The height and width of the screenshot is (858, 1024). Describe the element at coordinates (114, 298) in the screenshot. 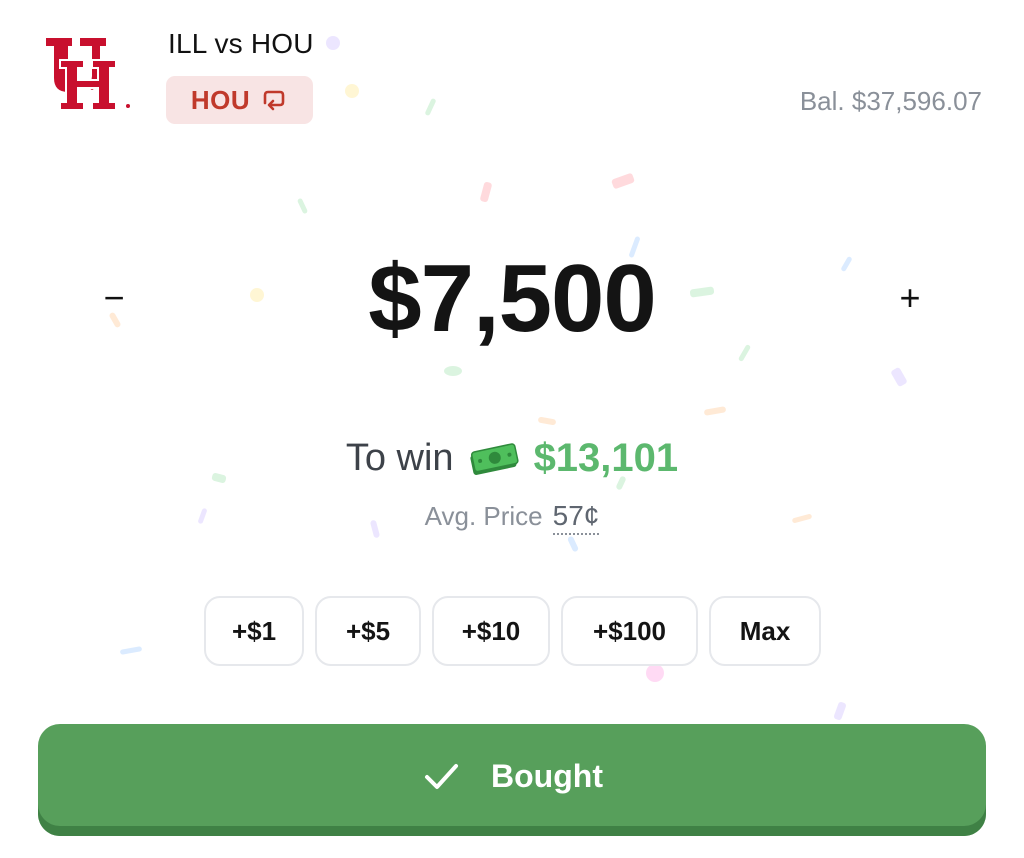

I see `decrease-amount-button: −` at that location.